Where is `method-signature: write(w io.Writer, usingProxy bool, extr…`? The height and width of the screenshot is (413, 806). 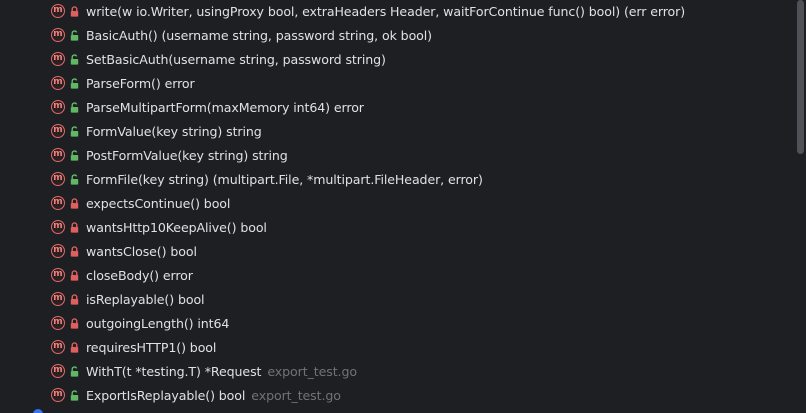
method-signature: write(w io.Writer, usingProxy bool, extr… is located at coordinates (385, 11).